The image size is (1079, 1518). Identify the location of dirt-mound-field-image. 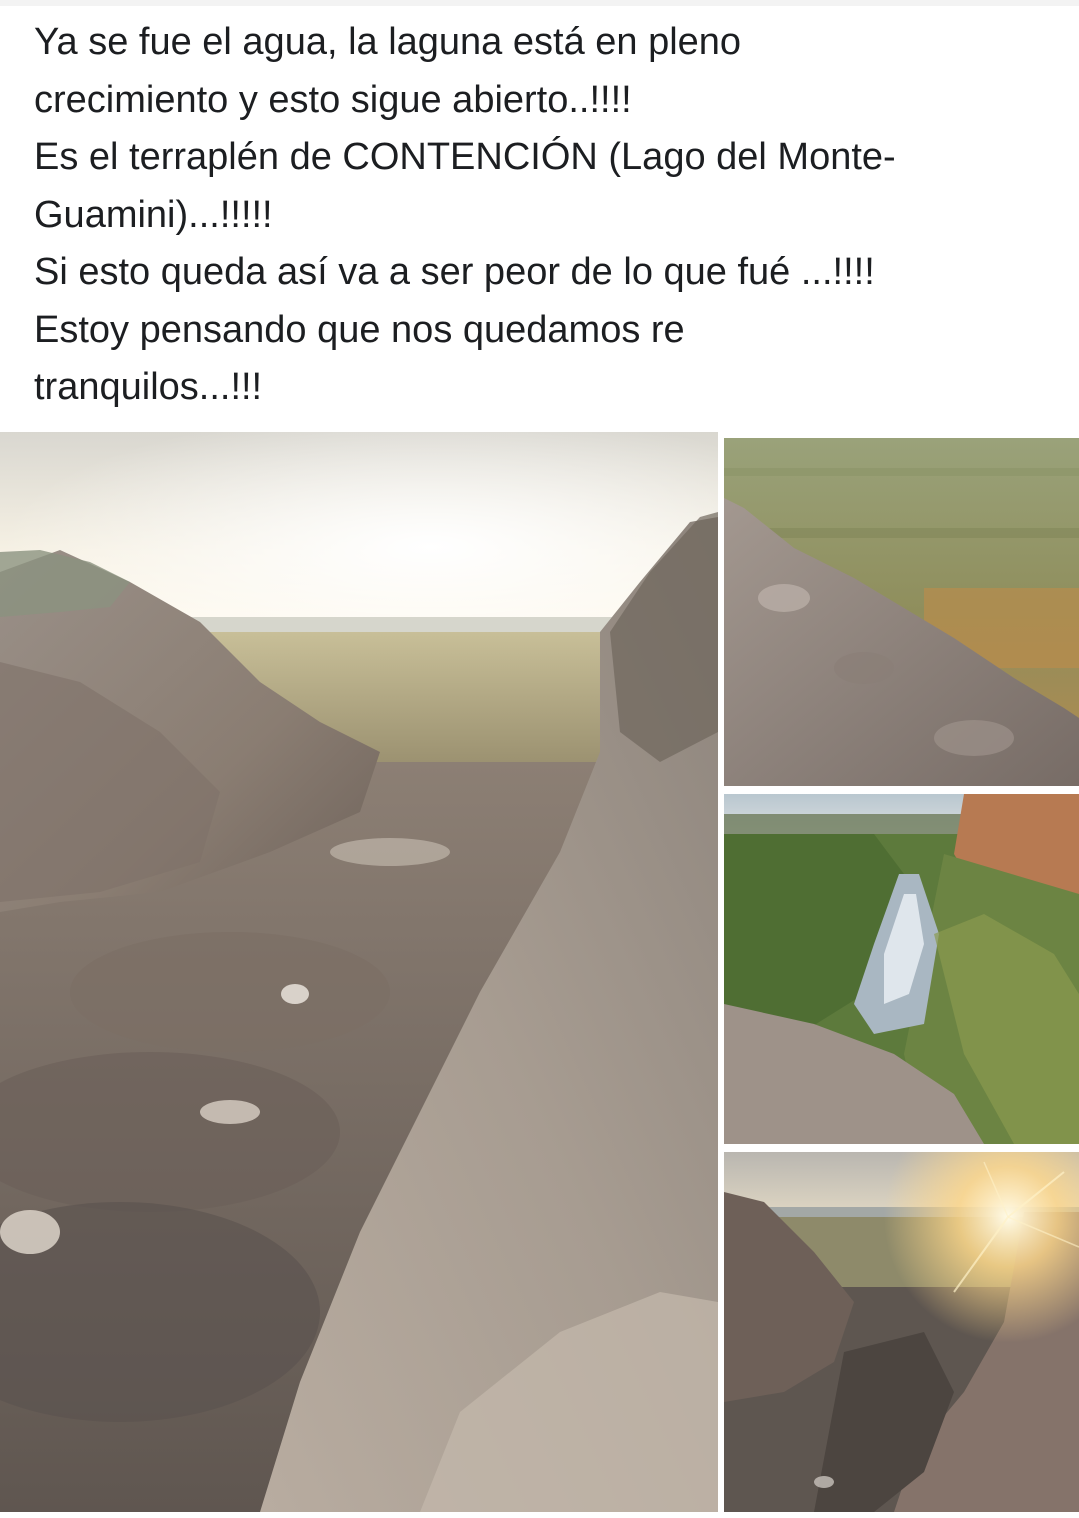
(901, 612).